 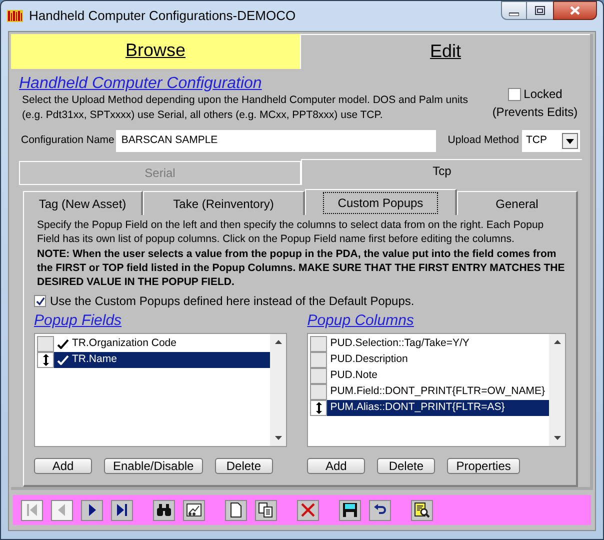 What do you see at coordinates (441, 172) in the screenshot?
I see `tab: Tcp` at bounding box center [441, 172].